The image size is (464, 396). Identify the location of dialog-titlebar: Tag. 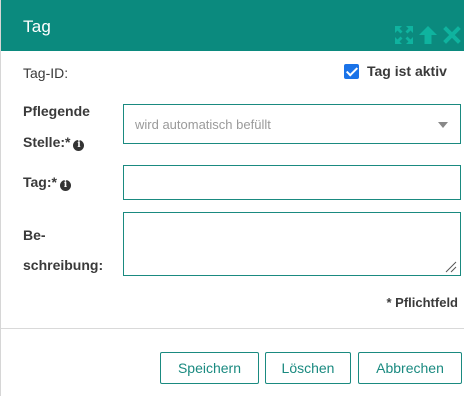
(232, 25).